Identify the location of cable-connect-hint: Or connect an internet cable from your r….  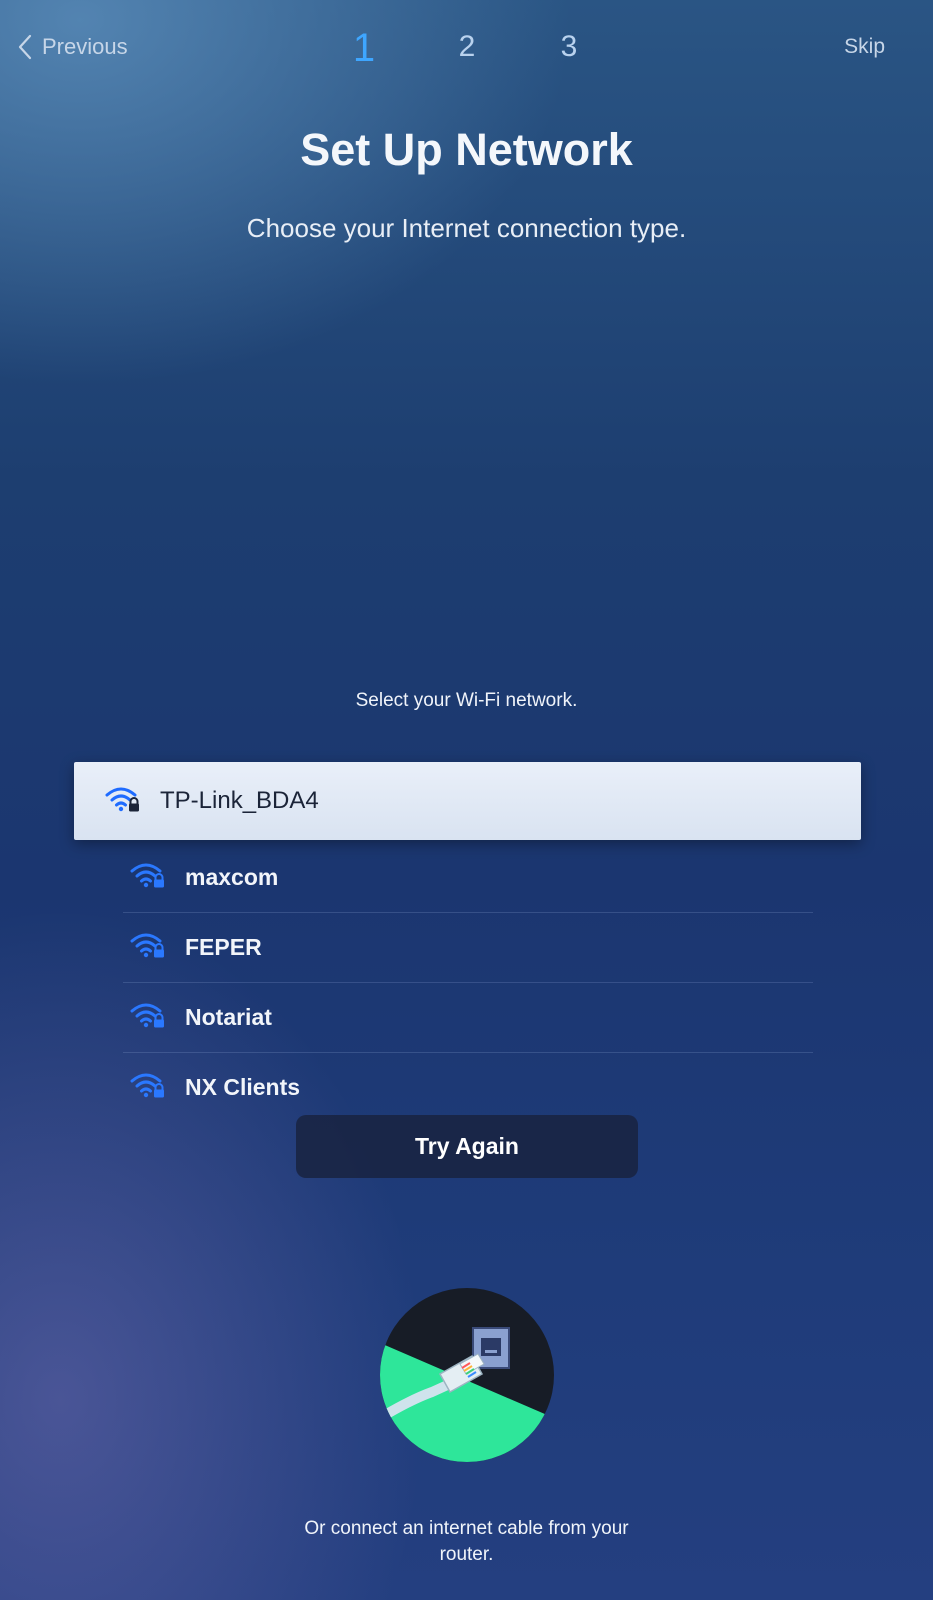
(466, 1542).